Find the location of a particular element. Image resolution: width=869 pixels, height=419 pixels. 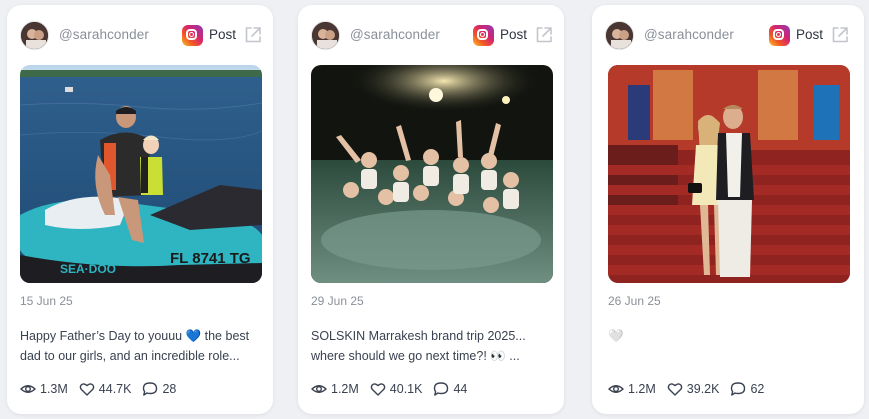

post-stats: 1.3M 44.7K 28 is located at coordinates (103, 389).